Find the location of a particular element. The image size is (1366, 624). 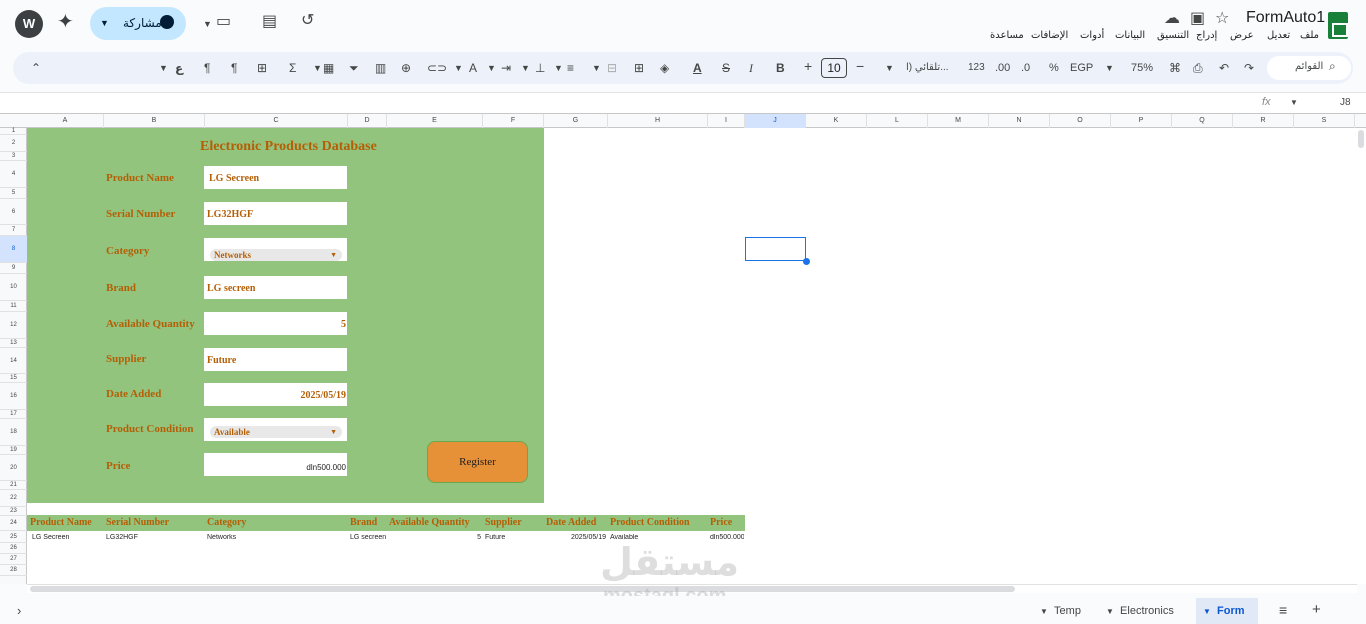

row-header-15: 15 is located at coordinates (13, 378).